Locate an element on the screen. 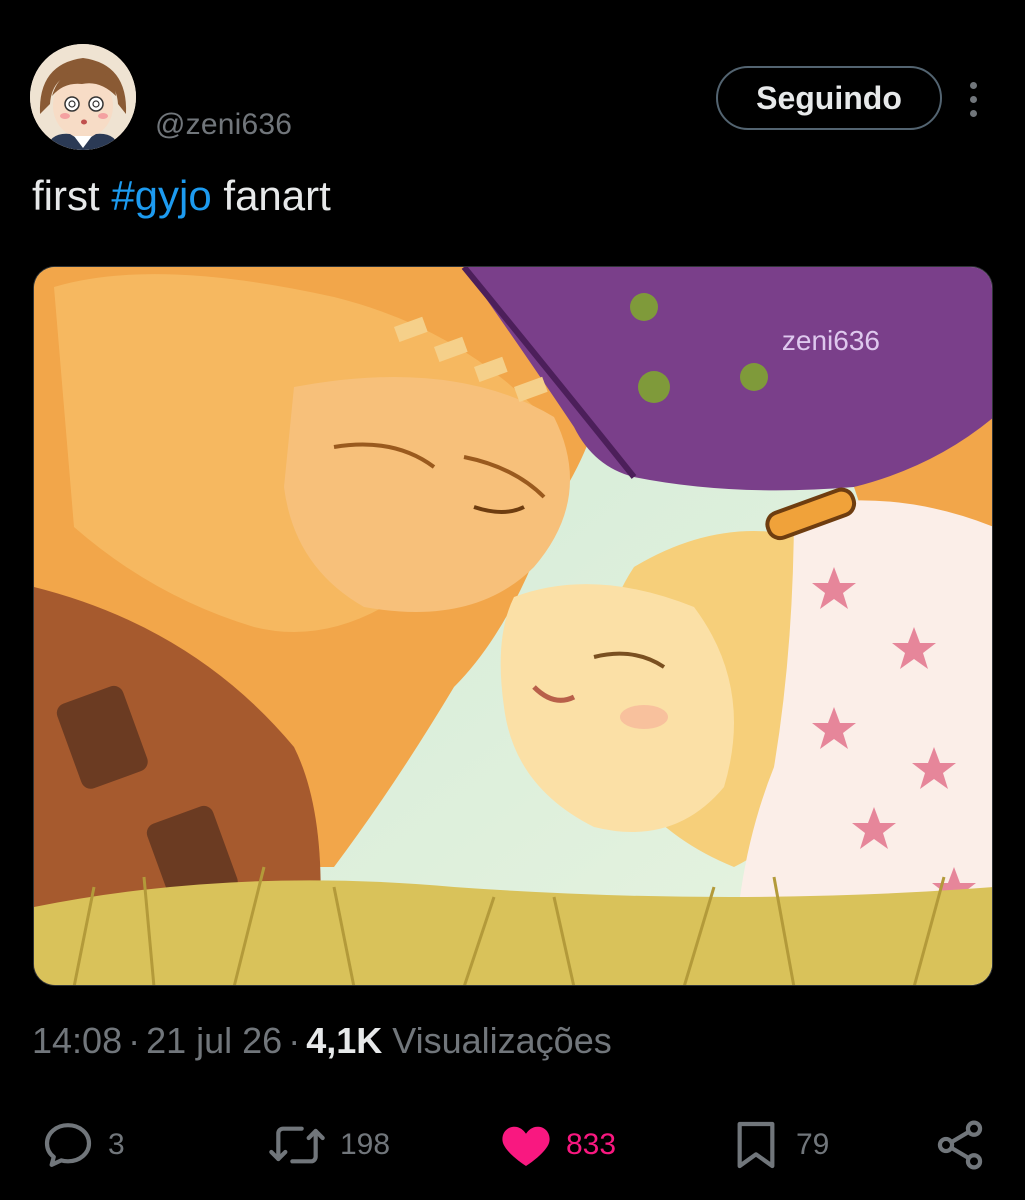 Image resolution: width=1025 pixels, height=1200 pixels. bookmark-count: 79 is located at coordinates (813, 1144).